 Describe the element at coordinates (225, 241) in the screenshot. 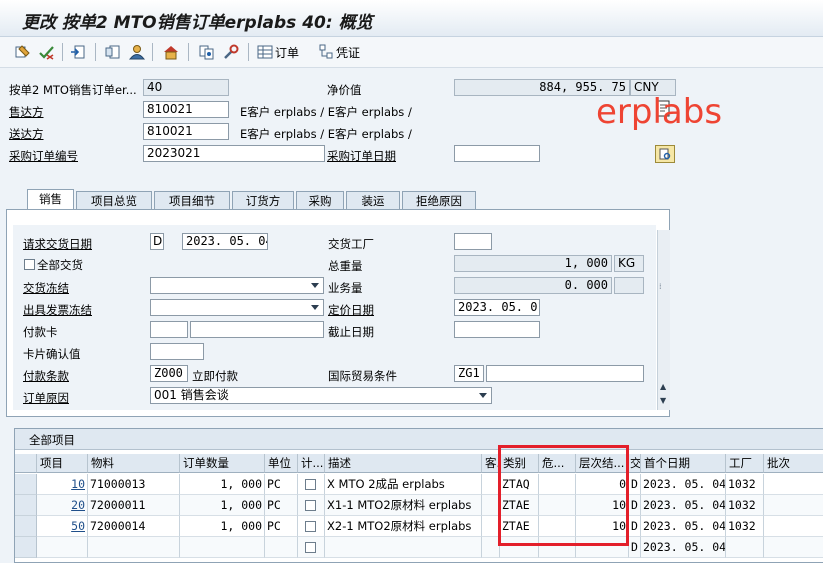

I see `req-delivery-date-field: 2023. 05. 04` at that location.